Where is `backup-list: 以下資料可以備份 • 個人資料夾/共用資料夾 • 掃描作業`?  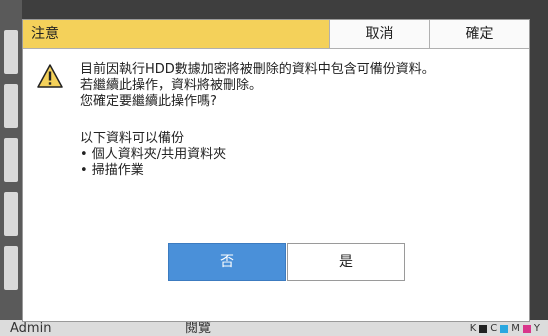
backup-list: 以下資料可以備份 • 個人資料夾/共用資料夾 • 掃描作業 is located at coordinates (153, 155).